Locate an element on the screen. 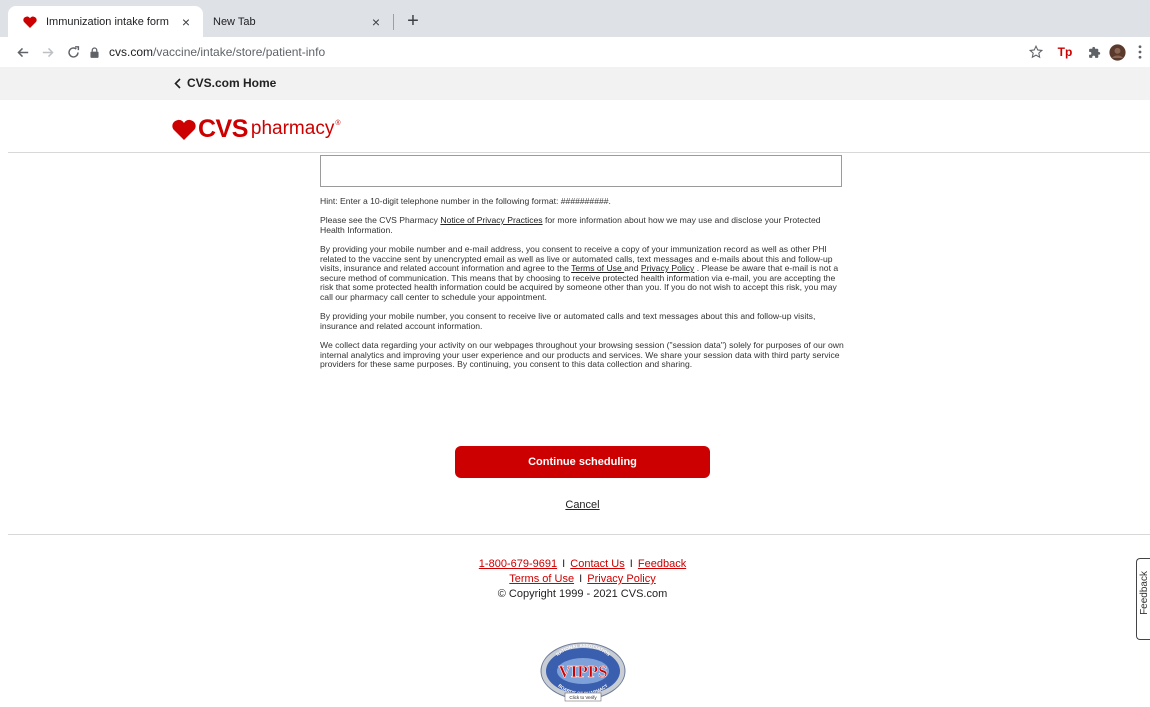  copyright-text: © Copyright 1999 - 2021 CVS.com is located at coordinates (582, 594).